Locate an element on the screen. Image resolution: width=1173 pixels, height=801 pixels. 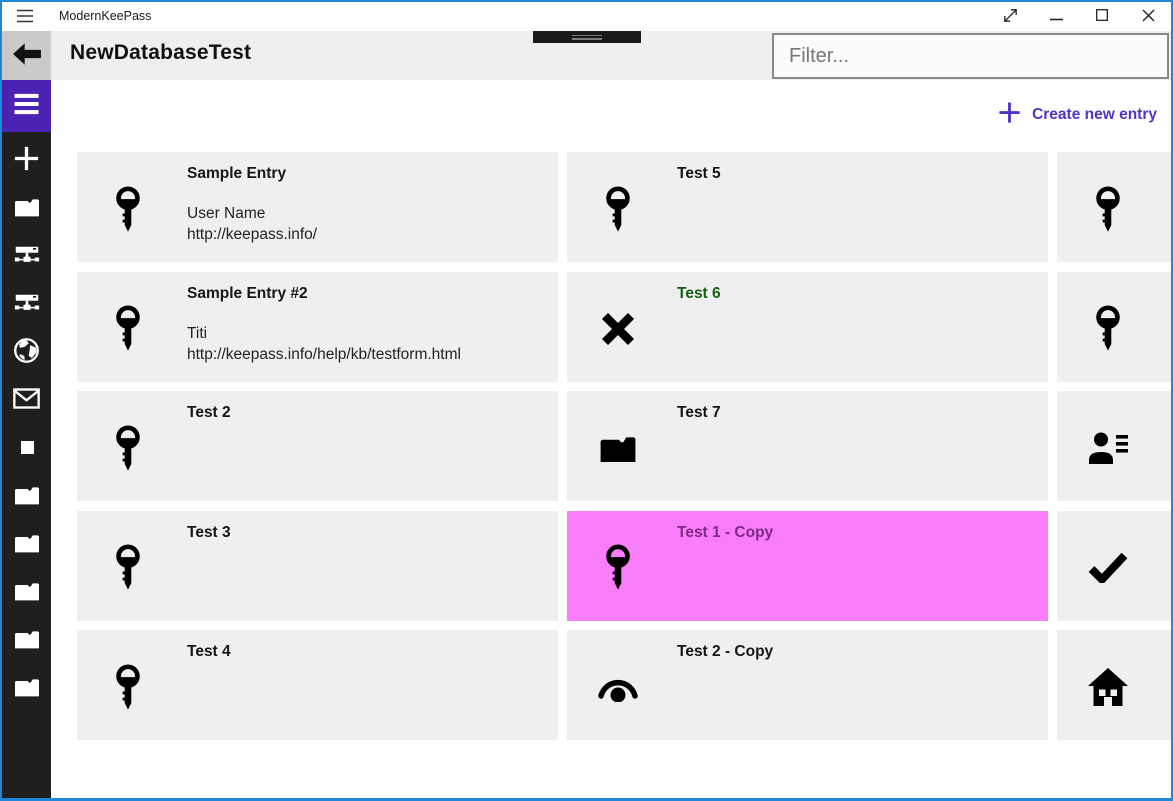
entry-card: Test 3 is located at coordinates (317, 565).